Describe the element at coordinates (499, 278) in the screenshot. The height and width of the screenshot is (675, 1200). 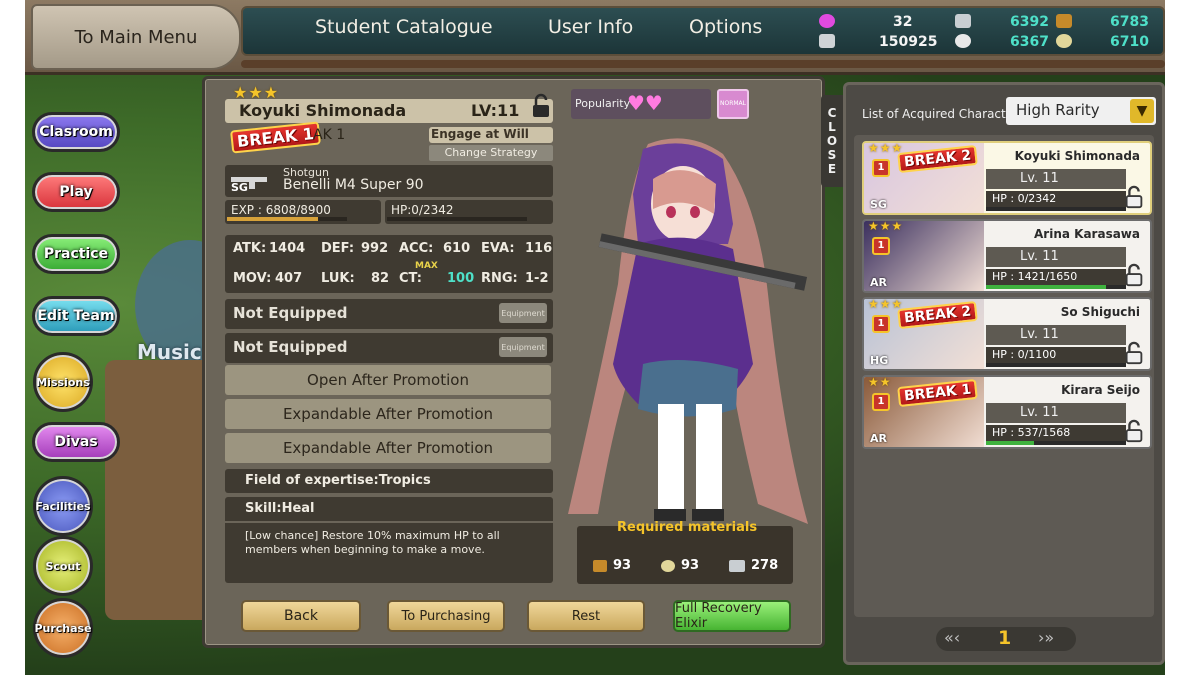
I see `rng-label: RNG:` at that location.